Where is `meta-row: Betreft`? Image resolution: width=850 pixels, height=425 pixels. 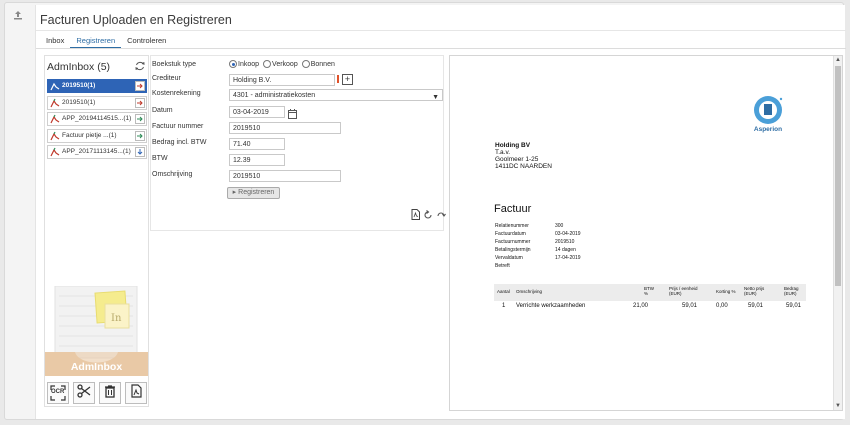
meta-row: Betreft is located at coordinates (538, 266).